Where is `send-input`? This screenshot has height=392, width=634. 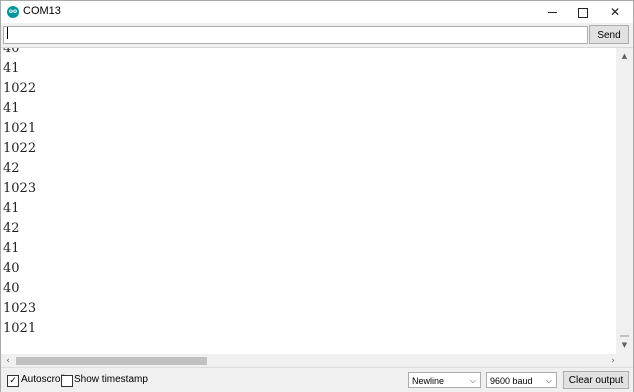 send-input is located at coordinates (295, 35).